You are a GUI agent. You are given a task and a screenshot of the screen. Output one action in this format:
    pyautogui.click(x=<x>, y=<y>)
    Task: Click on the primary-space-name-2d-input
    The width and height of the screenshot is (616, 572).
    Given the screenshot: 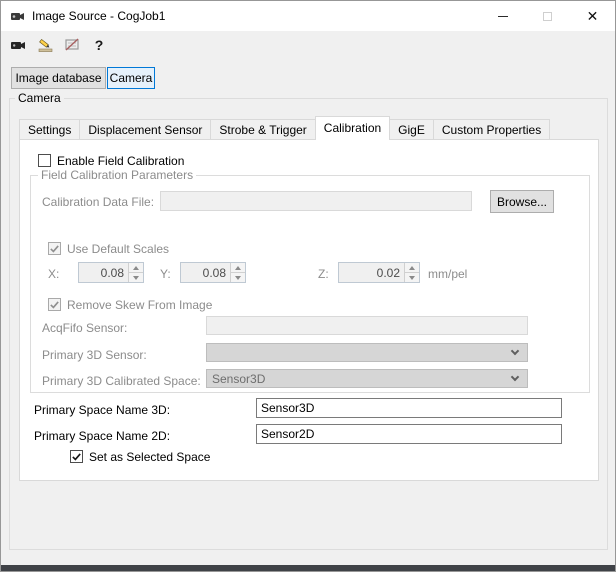 What is the action you would take?
    pyautogui.click(x=409, y=434)
    